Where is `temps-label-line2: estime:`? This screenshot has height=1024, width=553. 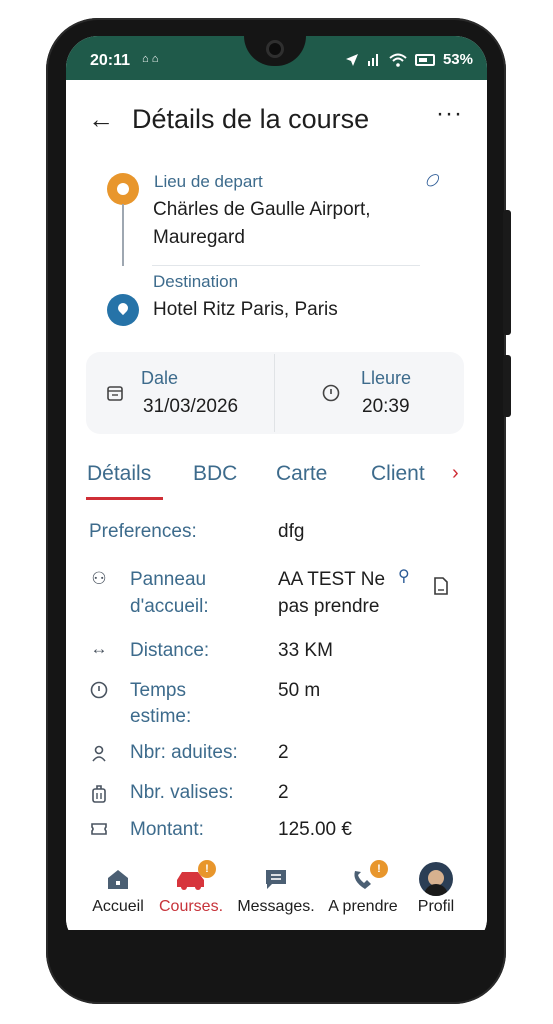
temps-label-line2: estime: is located at coordinates (161, 716).